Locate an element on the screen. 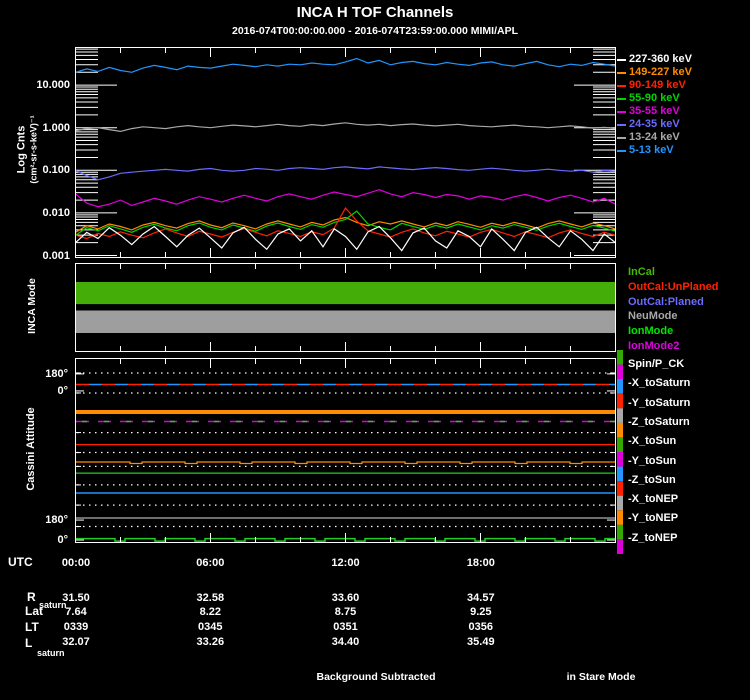  legend-label-5-13-keV: 5-13 keV is located at coordinates (651, 150).